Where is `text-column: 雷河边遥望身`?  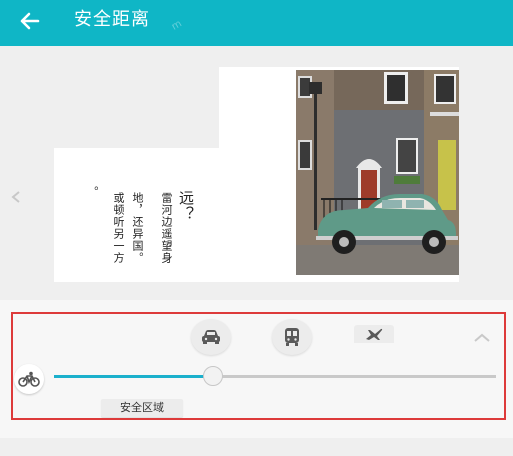
text-column: 雷河边遥望身 is located at coordinates (166, 228).